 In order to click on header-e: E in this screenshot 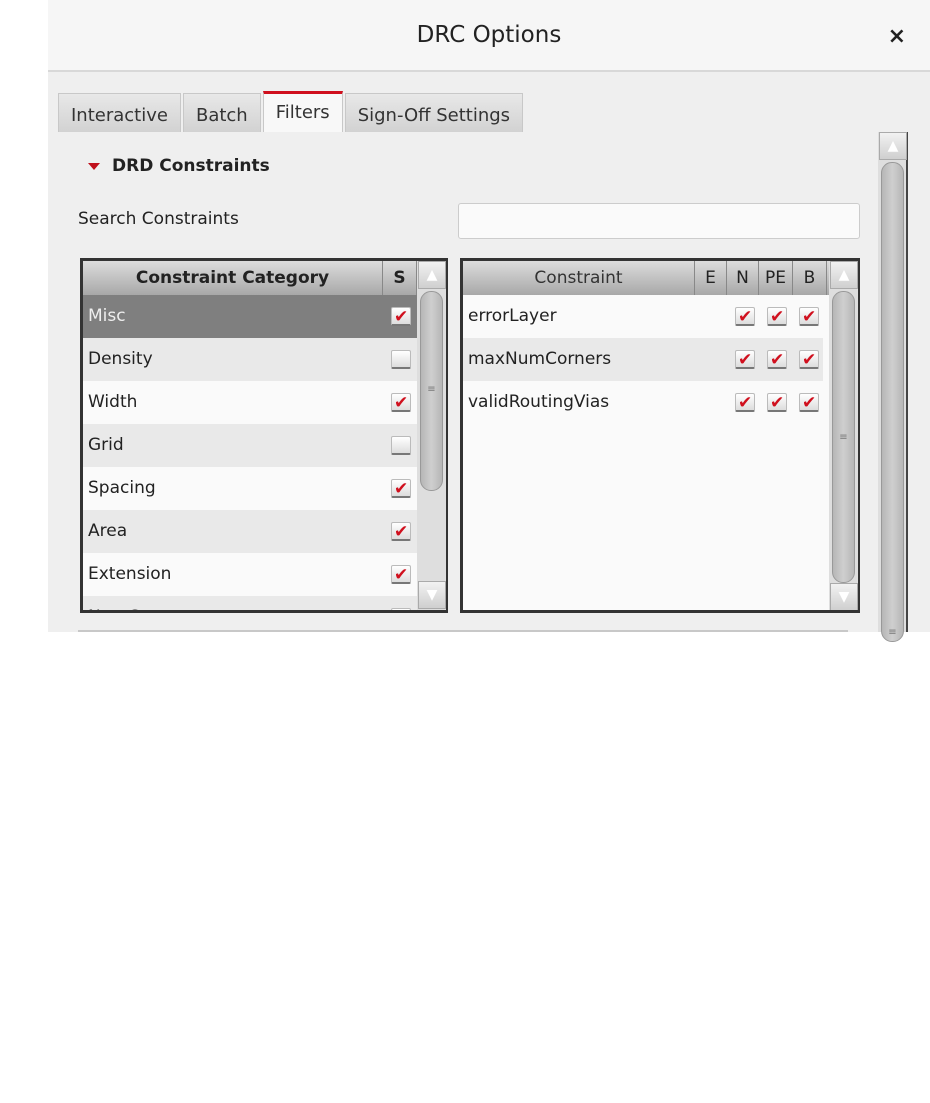, I will do `click(711, 278)`.